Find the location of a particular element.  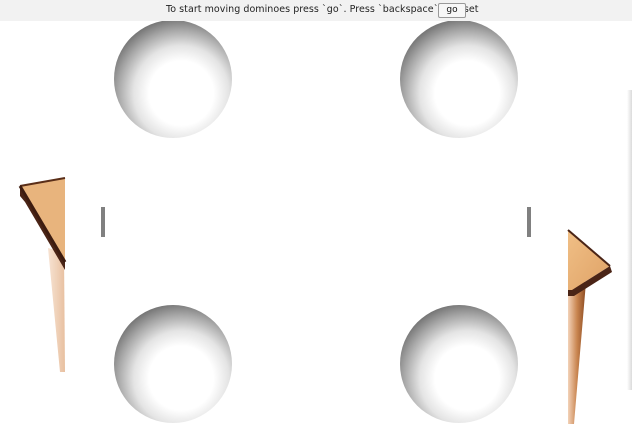

table-right is located at coordinates (589, 326).